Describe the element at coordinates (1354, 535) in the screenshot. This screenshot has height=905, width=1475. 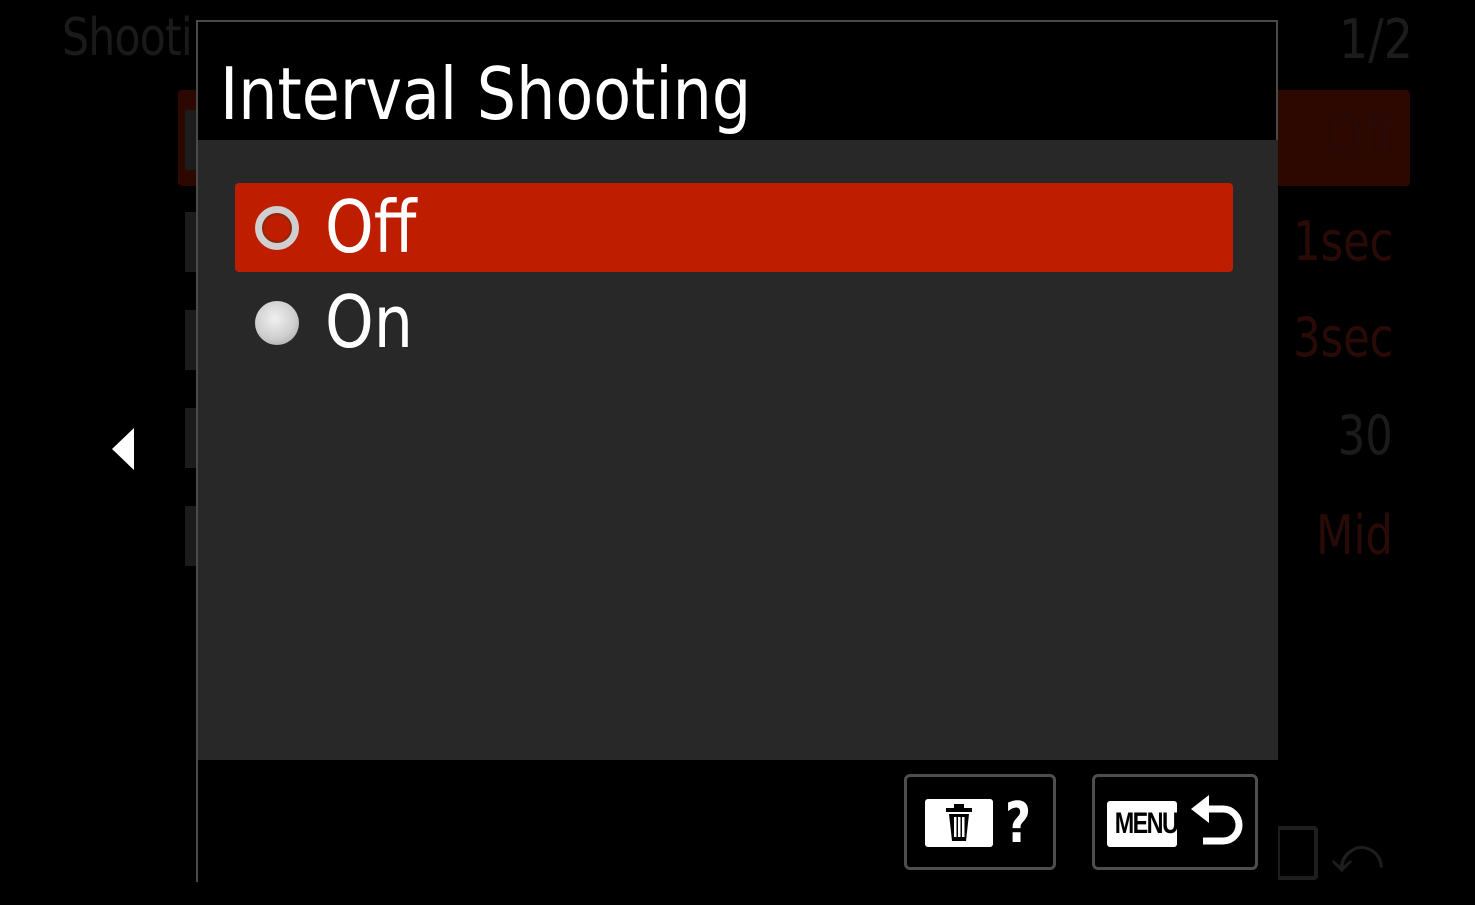
I see `background-row-value: Mid` at that location.